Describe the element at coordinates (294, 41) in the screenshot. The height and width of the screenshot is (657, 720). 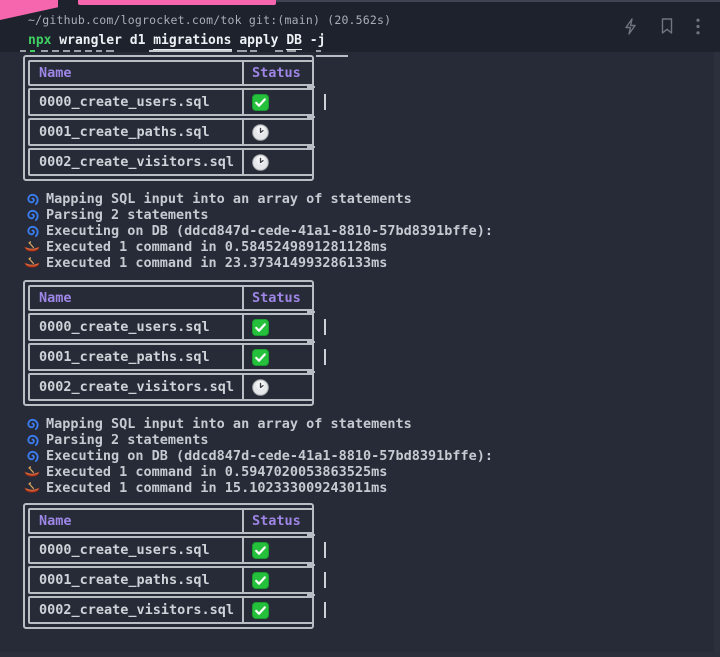
I see `command-token: DB` at that location.